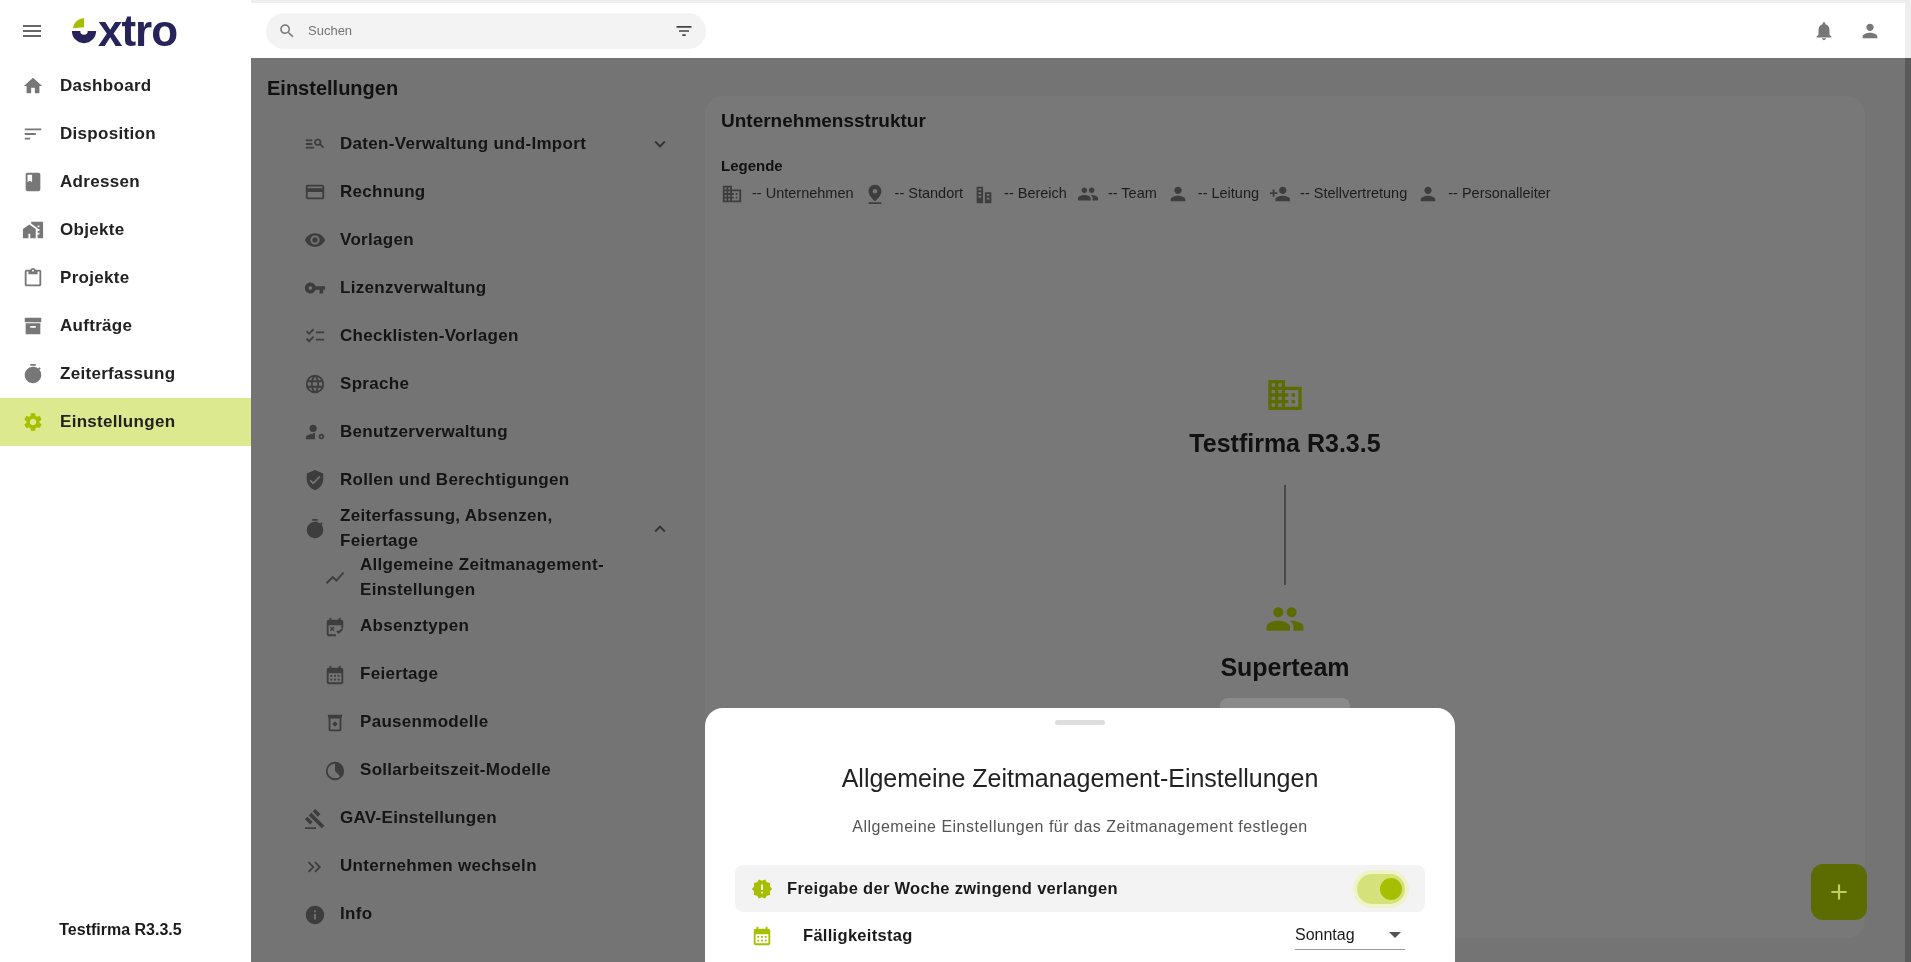  I want to click on setting-label: Freigabe der Woche zwingend verlangen, so click(953, 889).